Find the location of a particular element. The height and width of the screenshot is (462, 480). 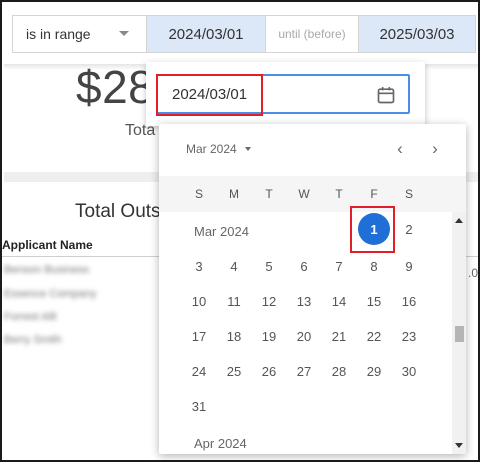

calendar-day: 11 is located at coordinates (234, 301).